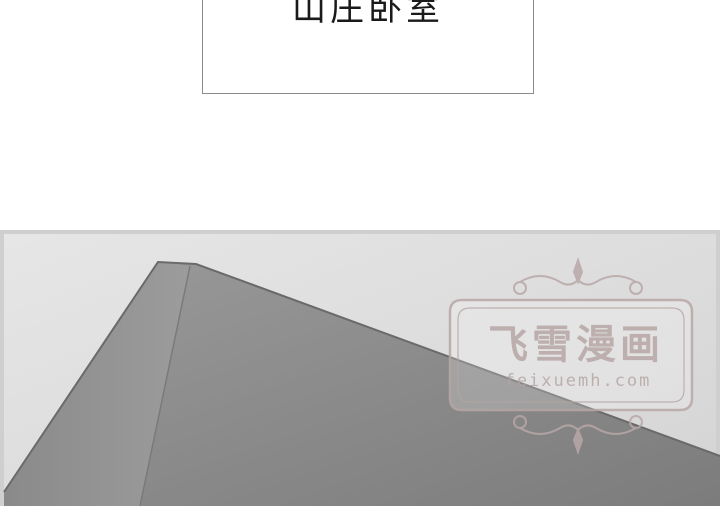  What do you see at coordinates (368, 47) in the screenshot?
I see `caption-box: 山庄卧室` at bounding box center [368, 47].